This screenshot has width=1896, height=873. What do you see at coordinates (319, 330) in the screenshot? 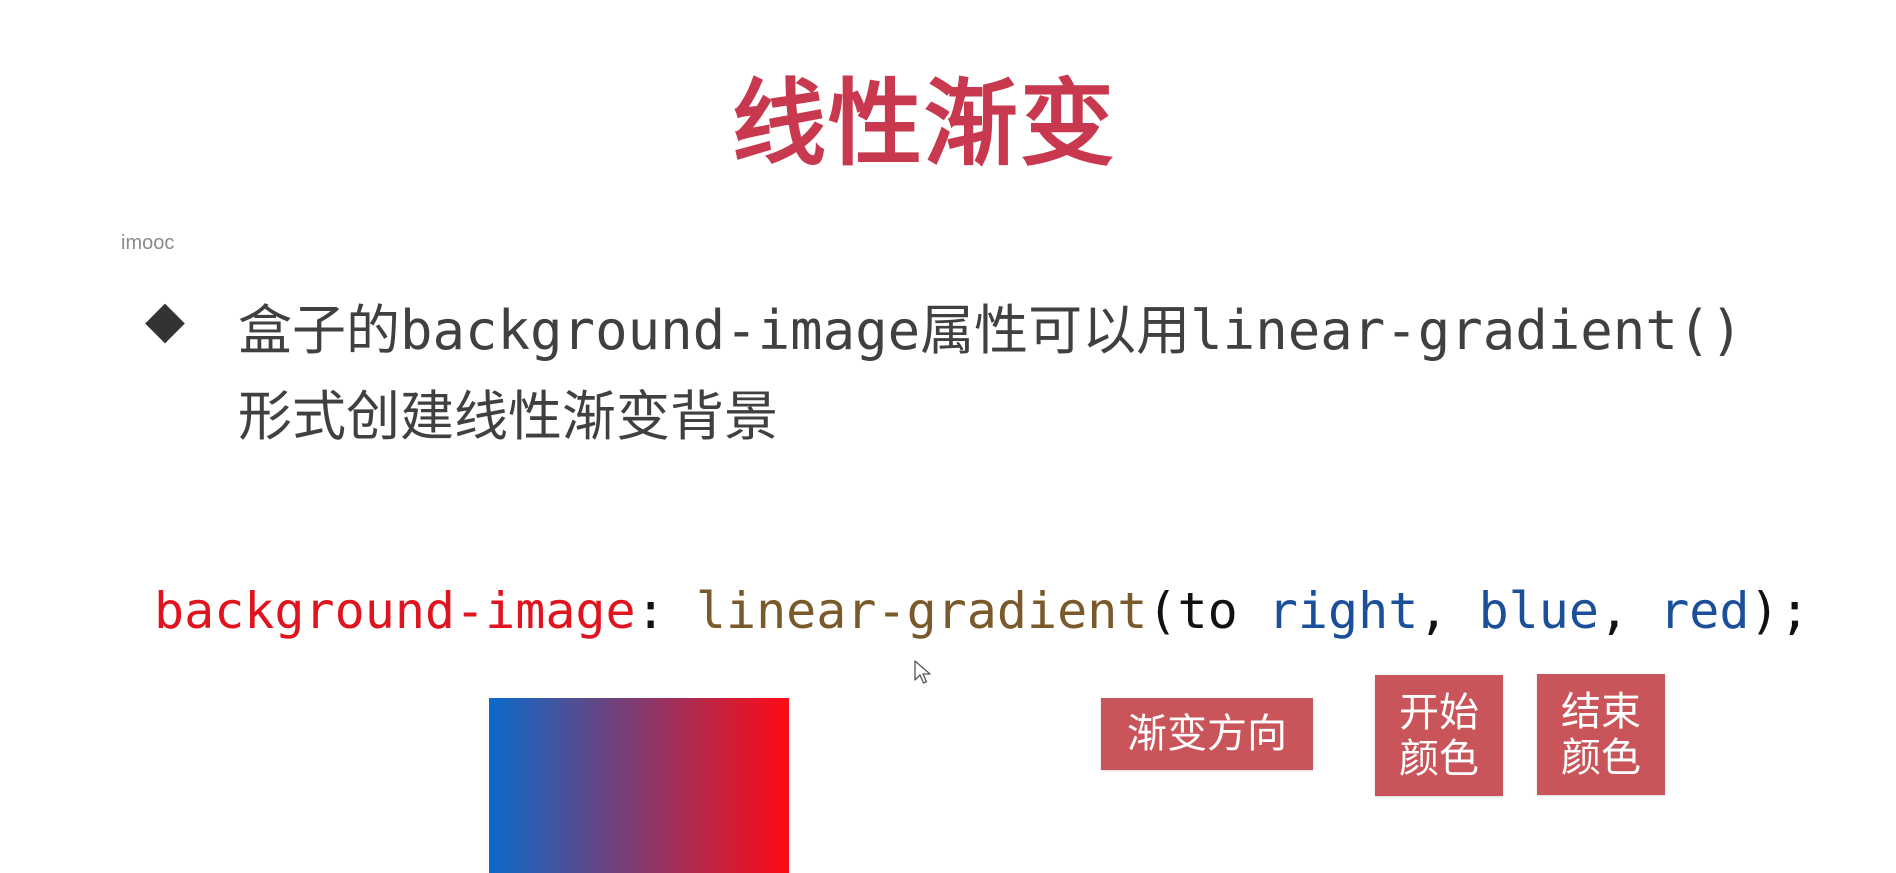
I see `bullet-text-part: 盒子的` at bounding box center [319, 330].